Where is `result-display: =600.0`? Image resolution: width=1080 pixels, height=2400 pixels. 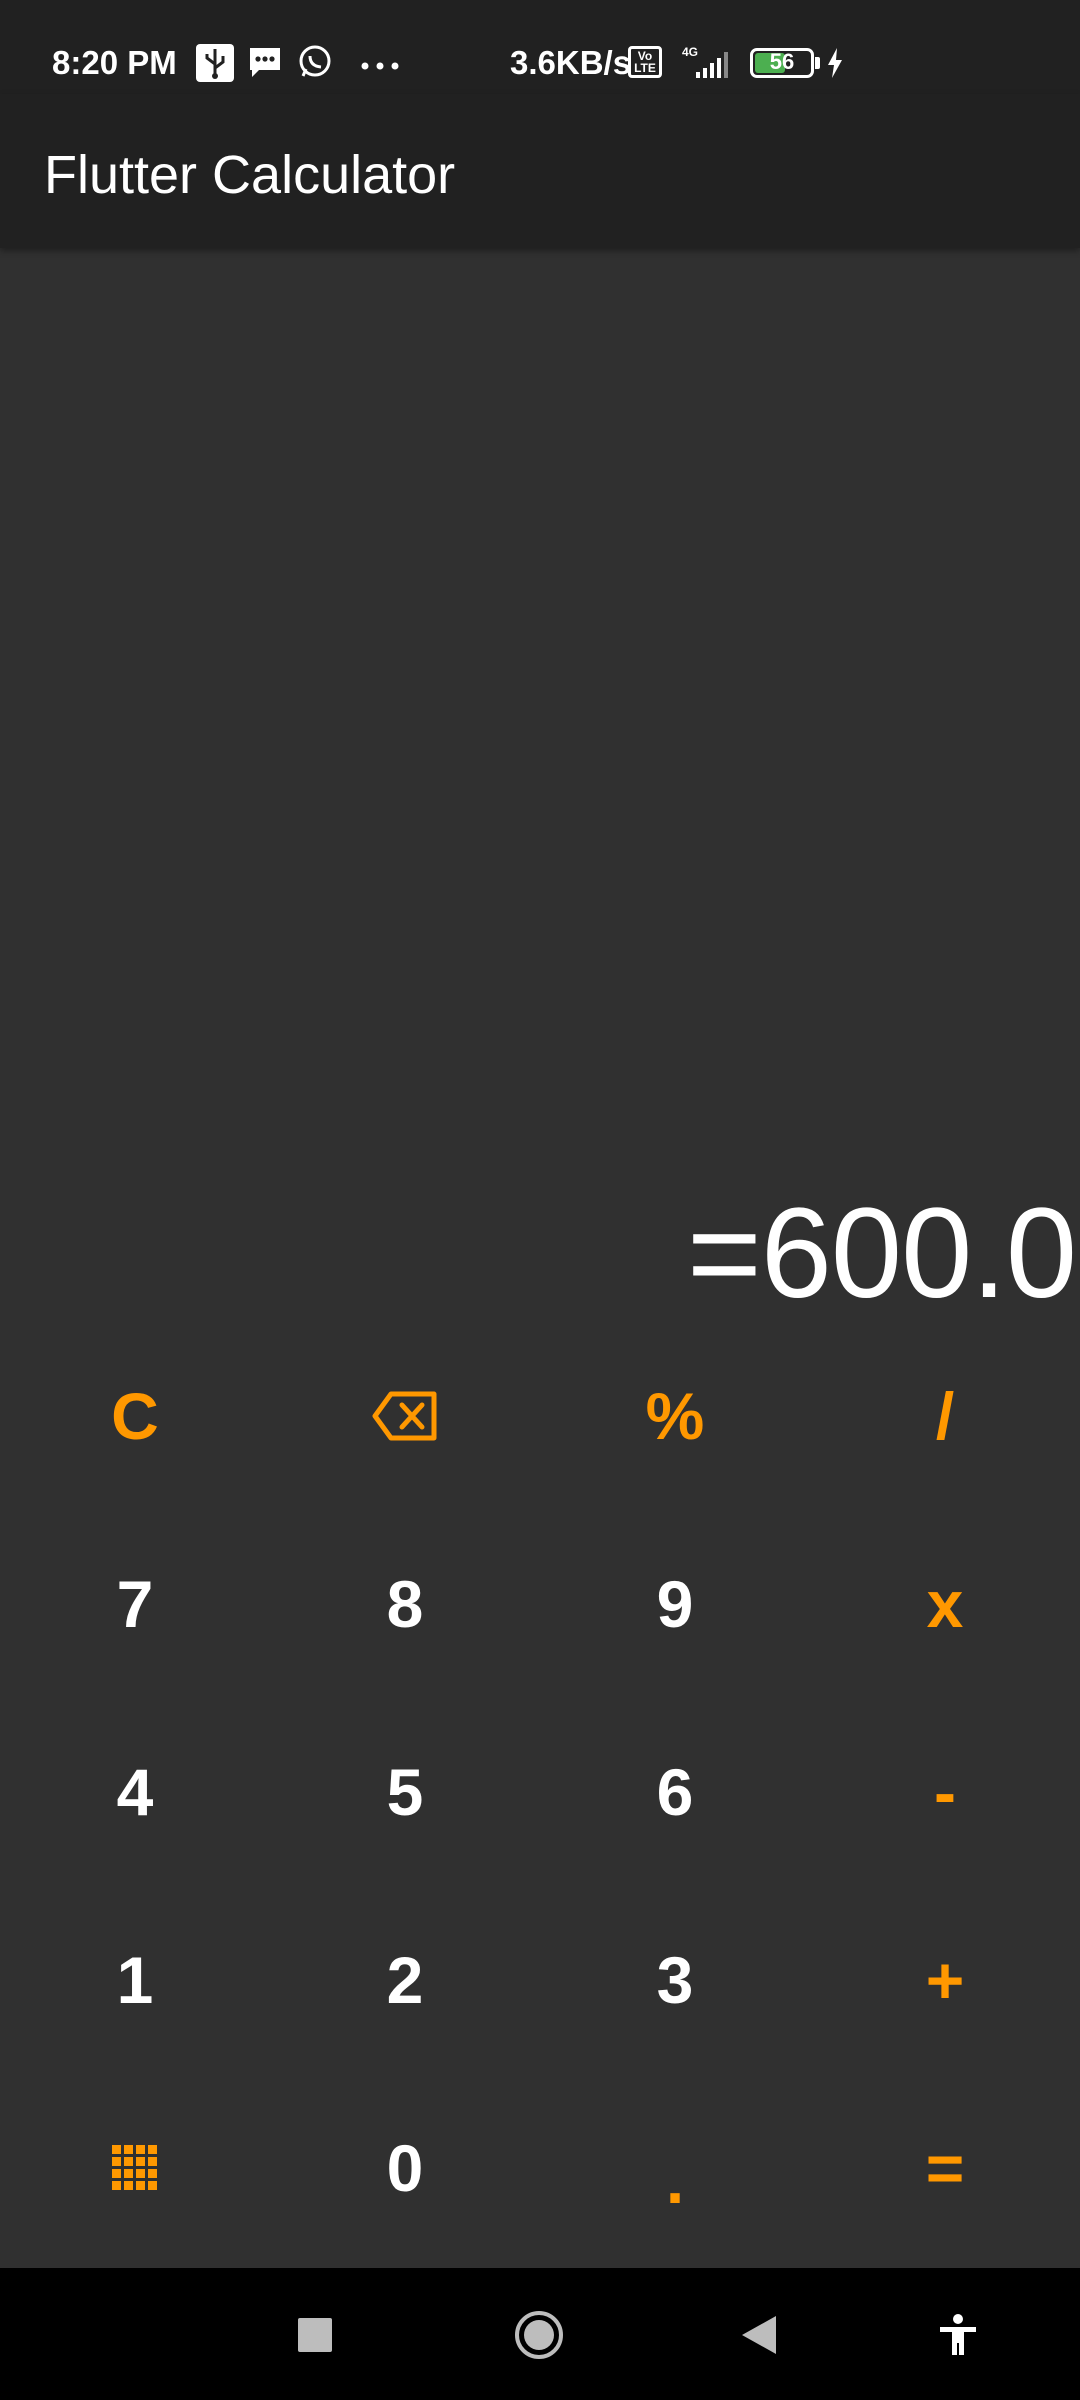 result-display: =600.0 is located at coordinates (881, 1253).